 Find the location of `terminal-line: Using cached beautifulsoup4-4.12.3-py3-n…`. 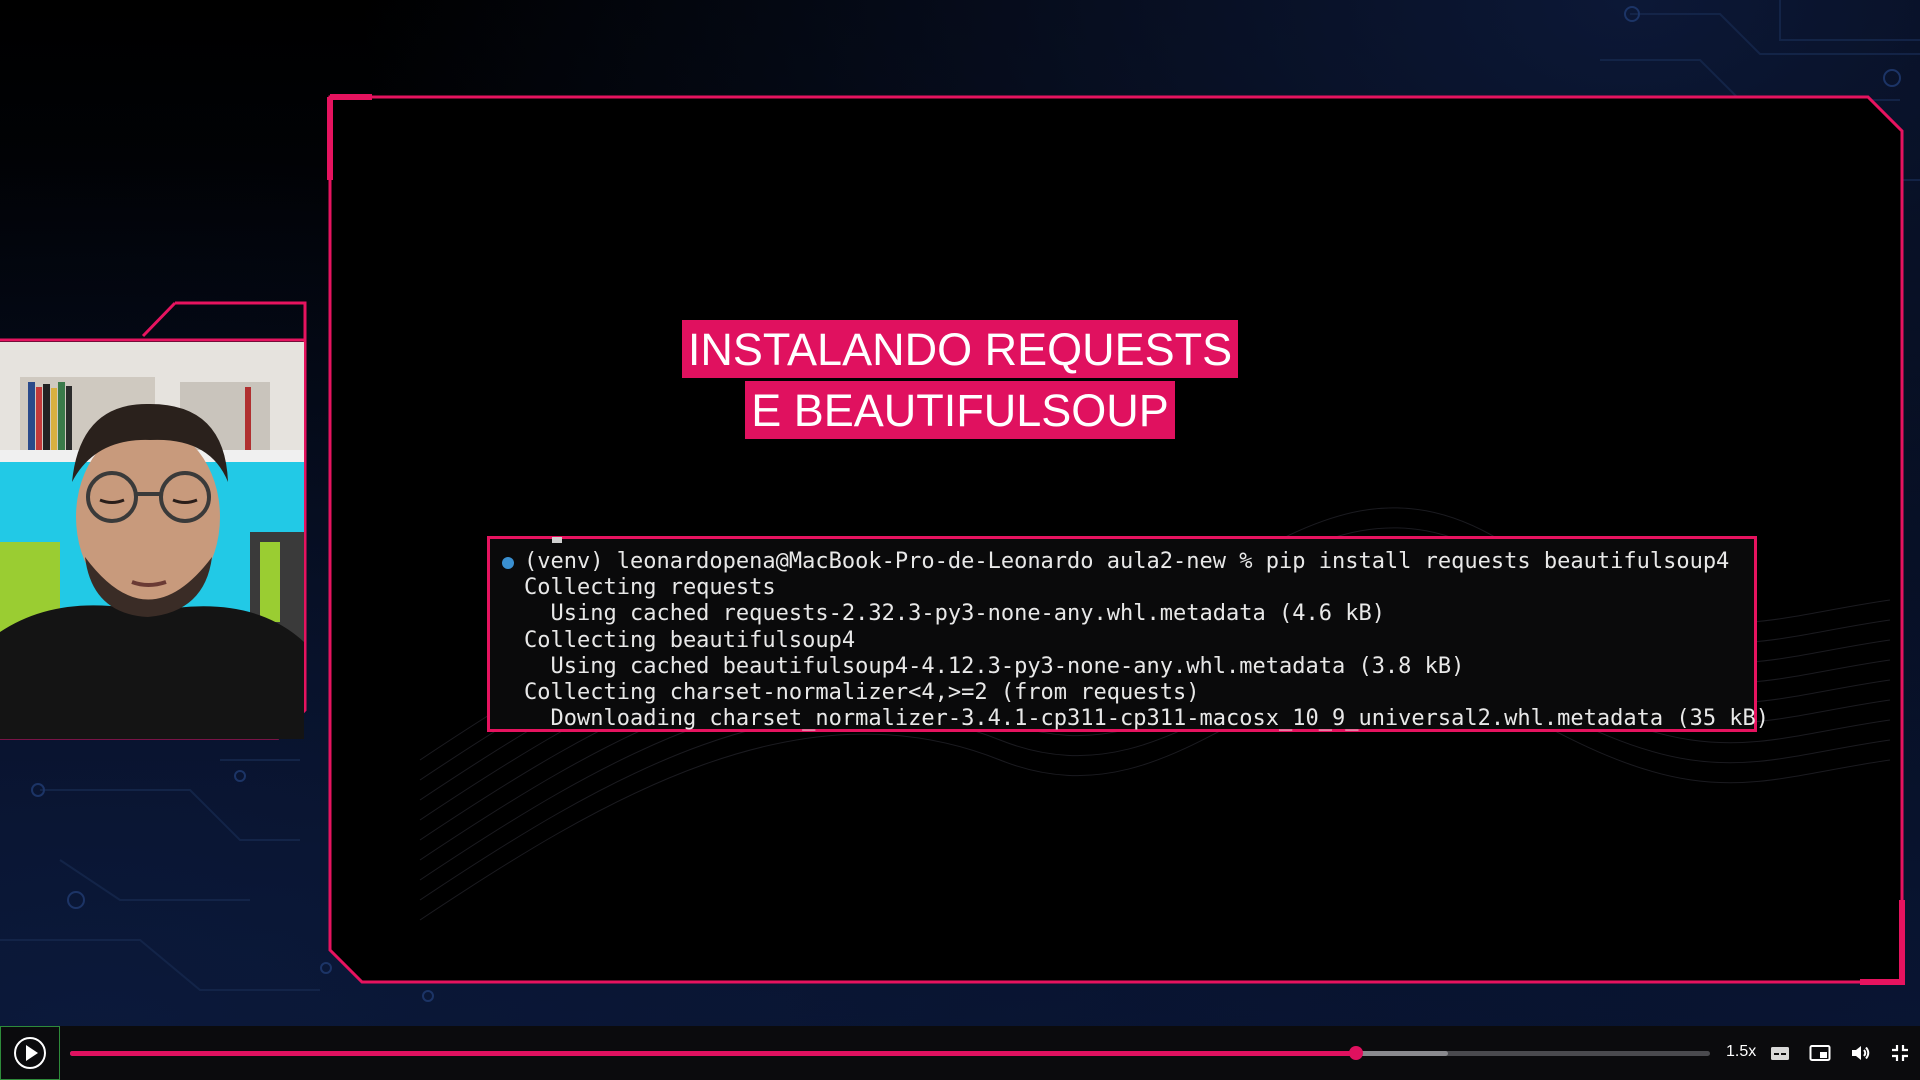

terminal-line: Using cached beautifulsoup4-4.12.3-py3-n… is located at coordinates (994, 666).